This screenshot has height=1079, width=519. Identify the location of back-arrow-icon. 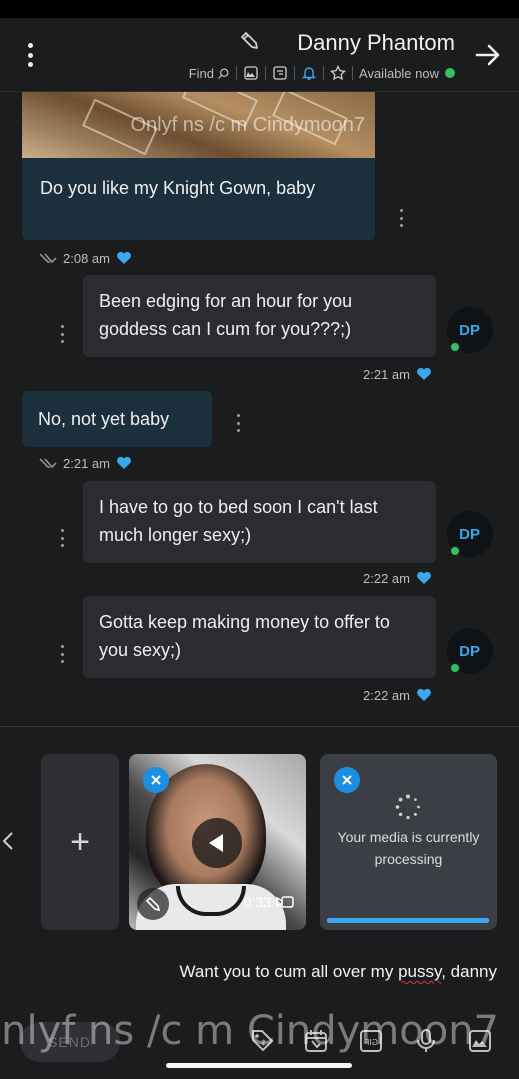
(487, 55).